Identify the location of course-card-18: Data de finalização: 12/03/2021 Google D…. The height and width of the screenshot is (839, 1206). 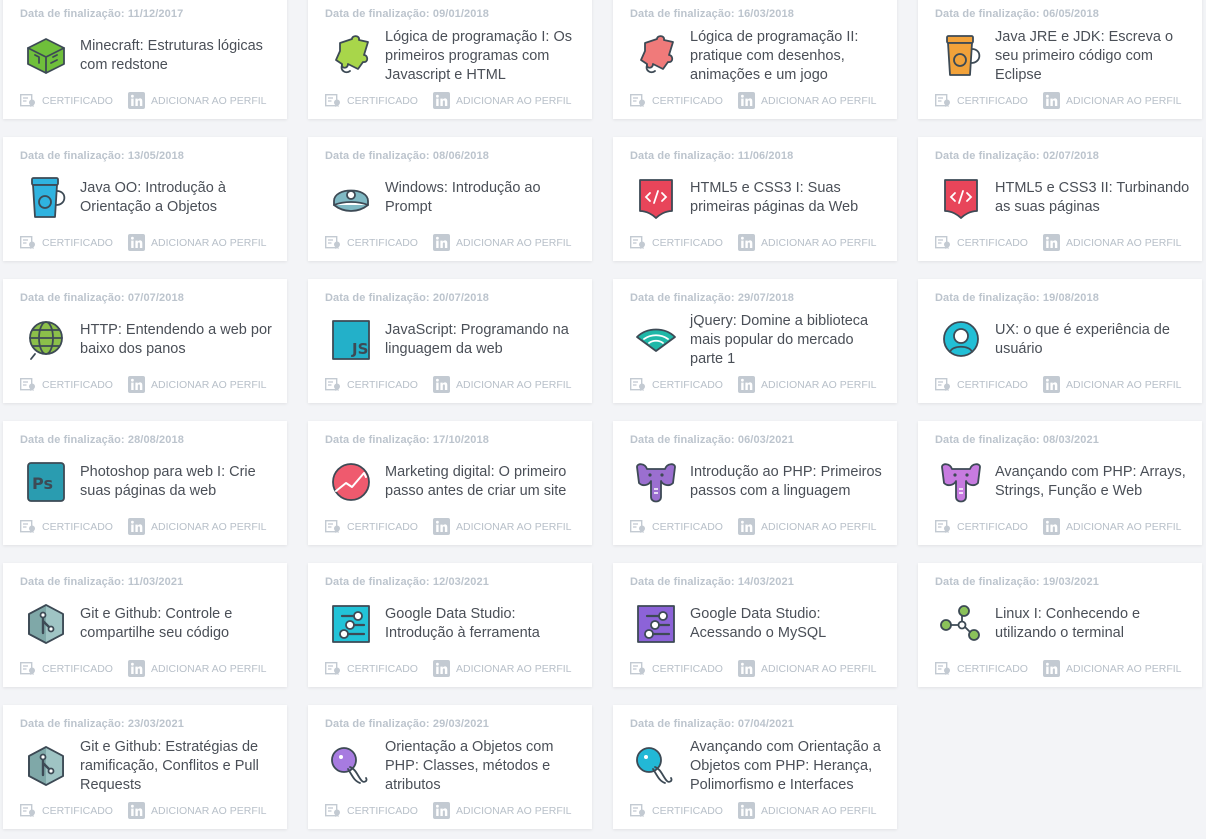
(450, 625).